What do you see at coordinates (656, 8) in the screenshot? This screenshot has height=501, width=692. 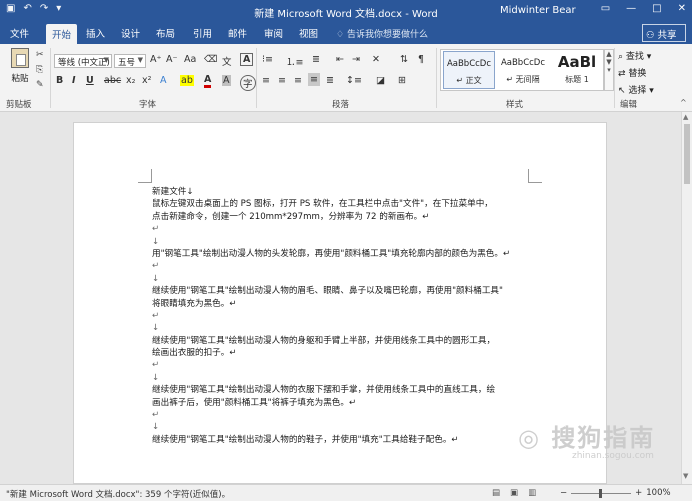 I see `maximize-icon: □` at bounding box center [656, 8].